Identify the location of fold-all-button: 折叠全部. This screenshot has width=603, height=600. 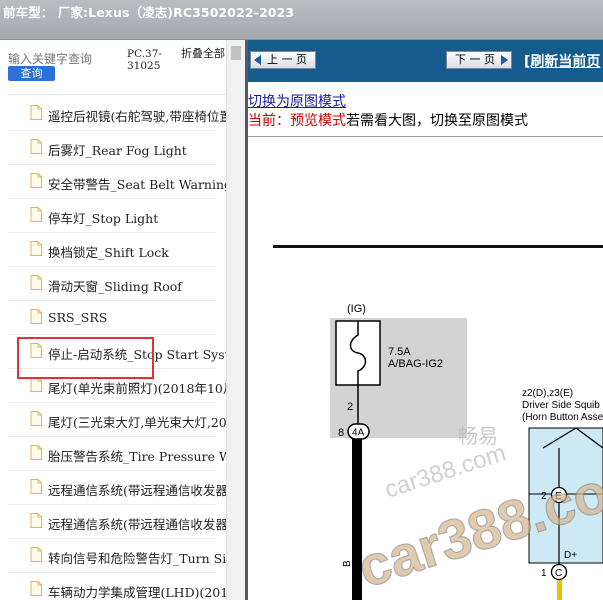
(203, 54).